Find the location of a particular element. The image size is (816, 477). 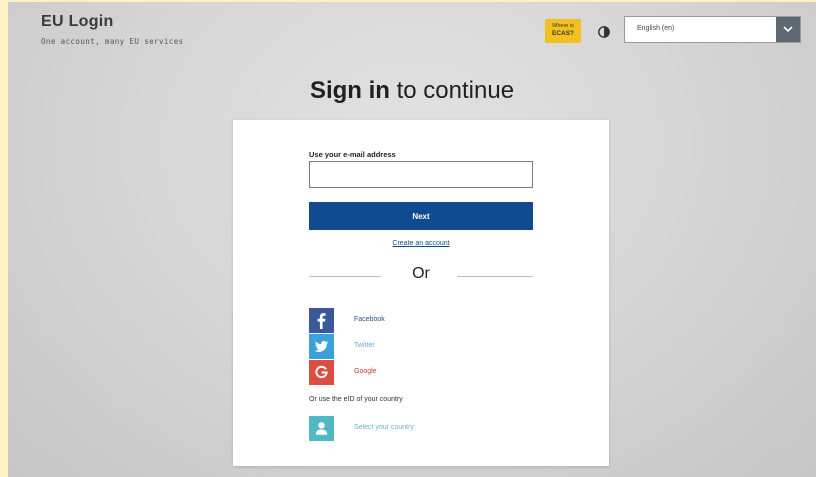

divider-line-right is located at coordinates (495, 276).